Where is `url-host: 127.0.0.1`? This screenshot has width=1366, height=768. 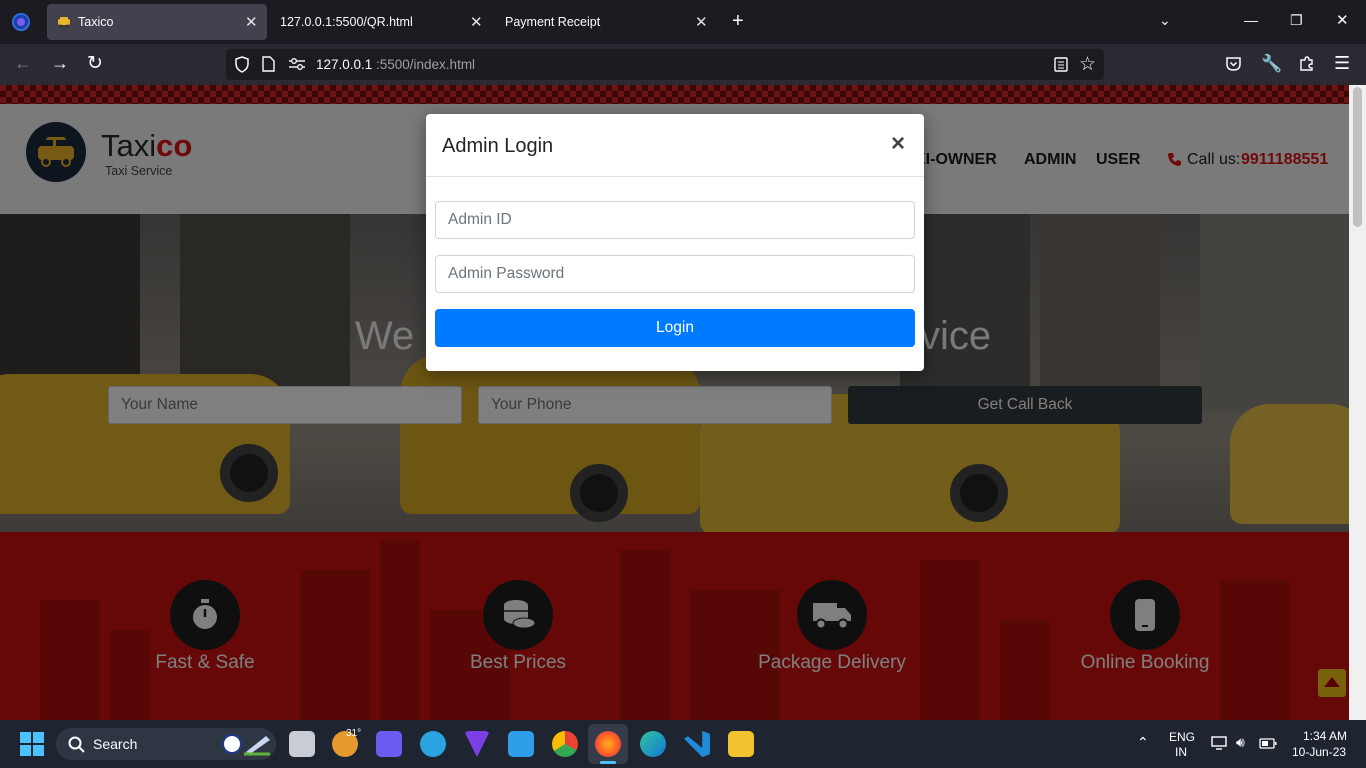
url-host: 127.0.0.1 is located at coordinates (344, 64).